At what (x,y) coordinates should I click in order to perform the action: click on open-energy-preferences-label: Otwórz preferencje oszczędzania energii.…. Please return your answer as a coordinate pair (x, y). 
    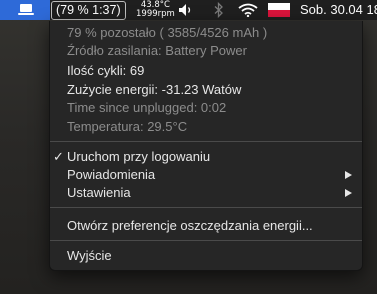
    Looking at the image, I should click on (190, 225).